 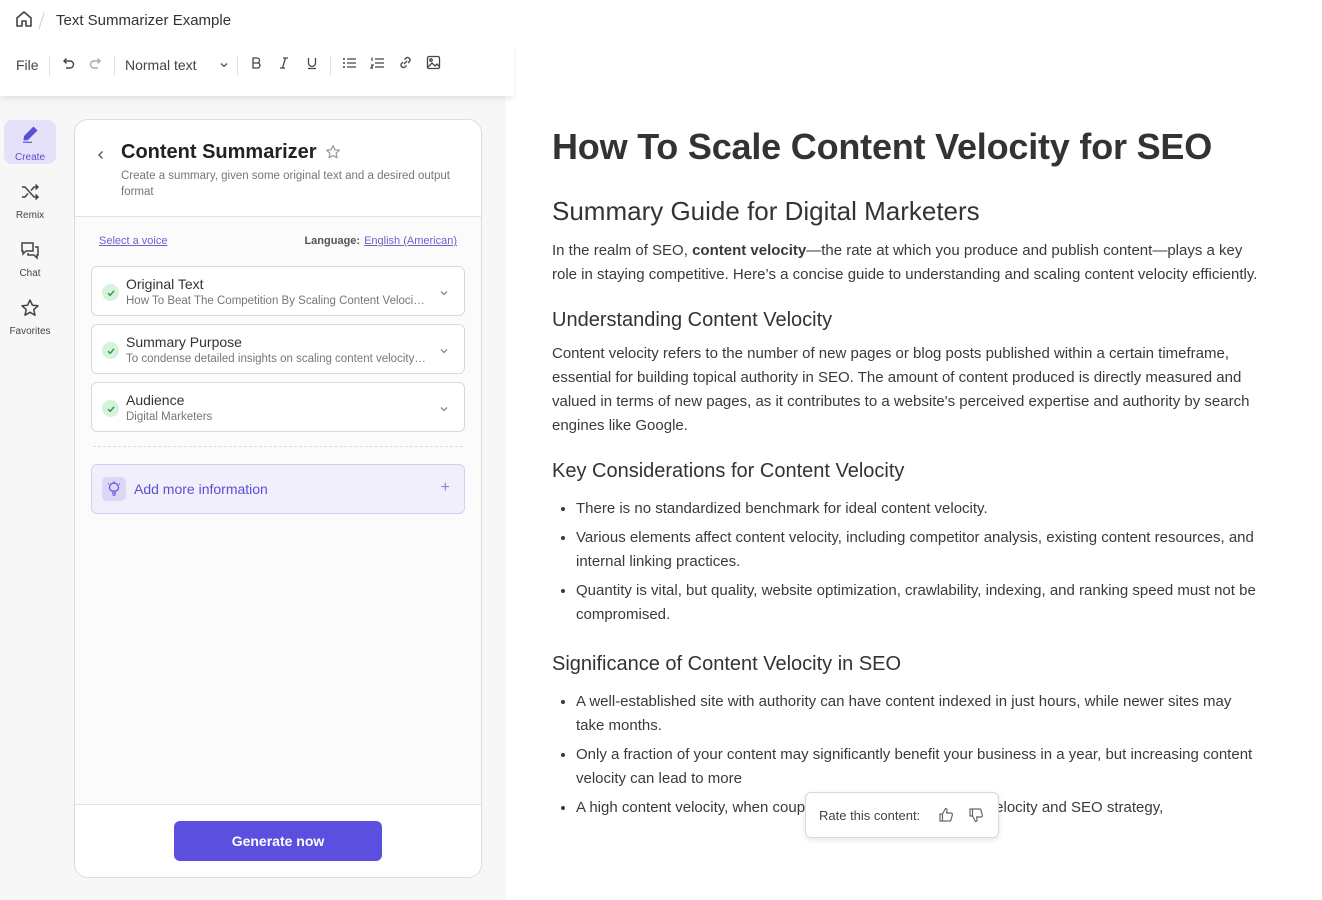 What do you see at coordinates (30, 194) in the screenshot?
I see `shuffle-icon` at bounding box center [30, 194].